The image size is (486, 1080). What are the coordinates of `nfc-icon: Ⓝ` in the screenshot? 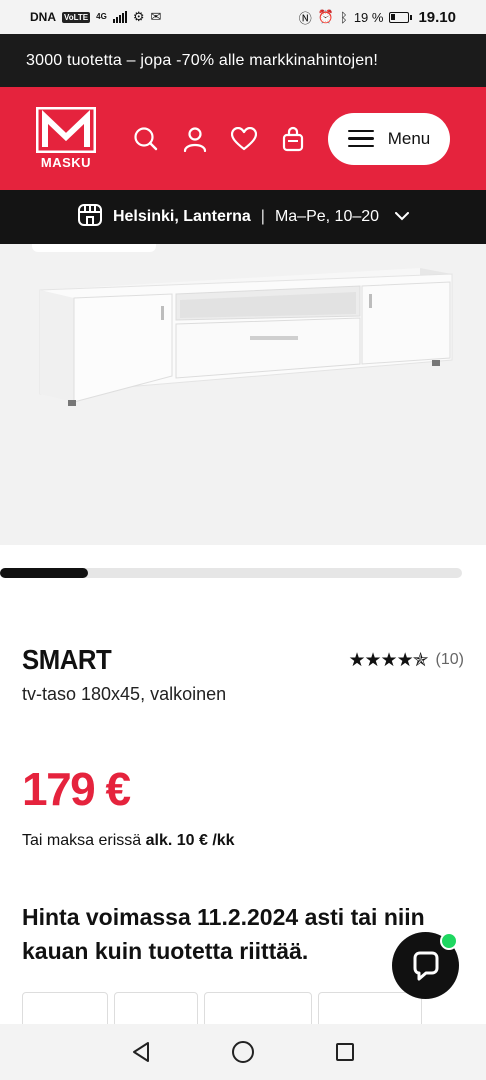 It's located at (305, 18).